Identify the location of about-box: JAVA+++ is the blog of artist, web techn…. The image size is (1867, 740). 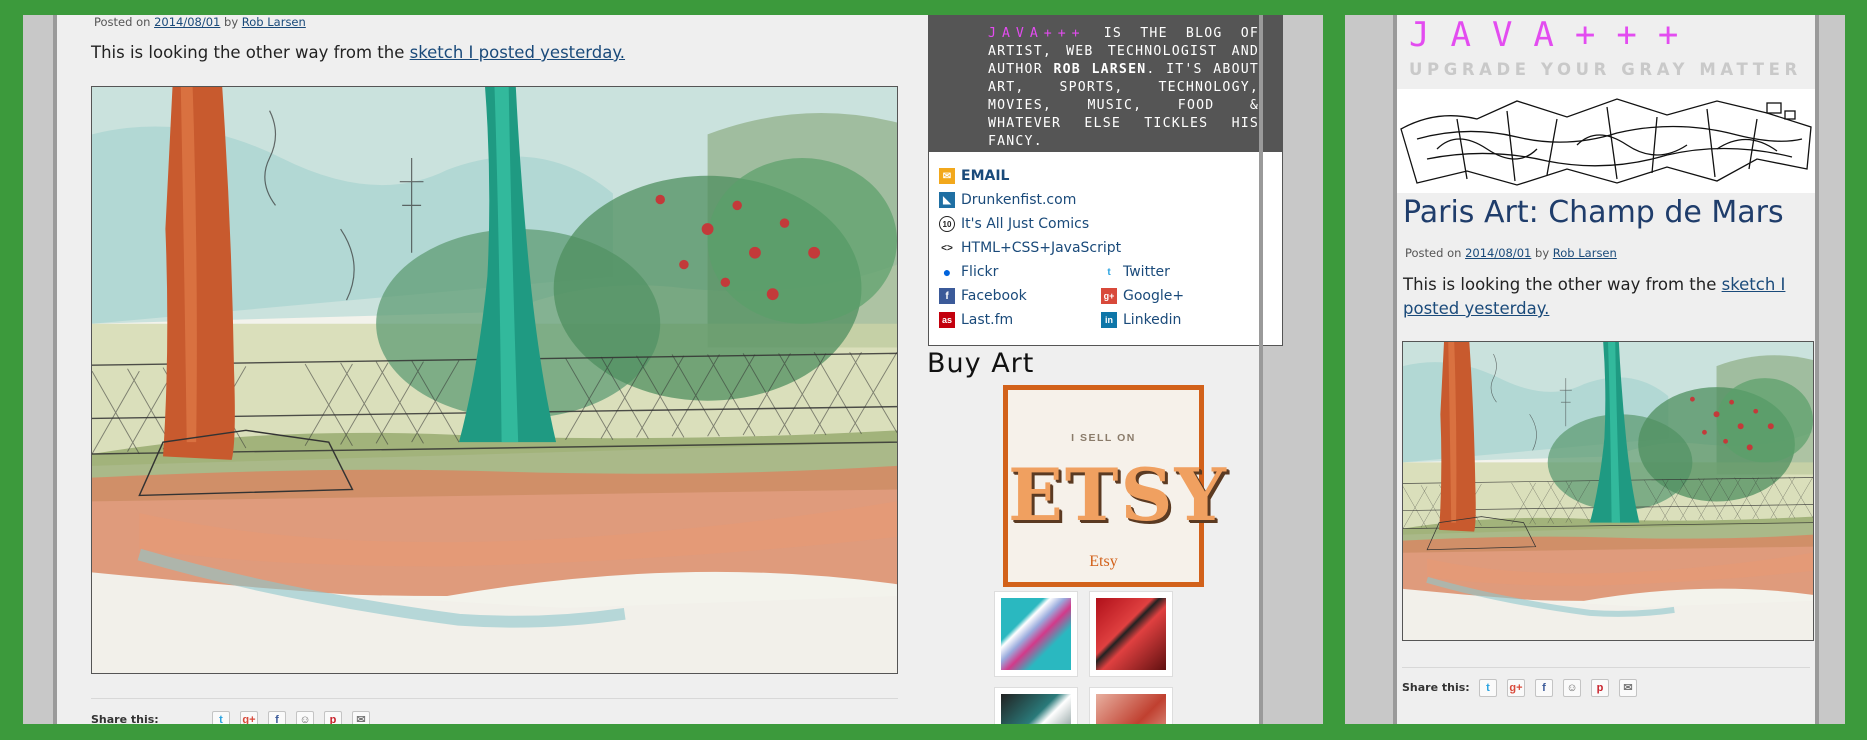
(1105, 83).